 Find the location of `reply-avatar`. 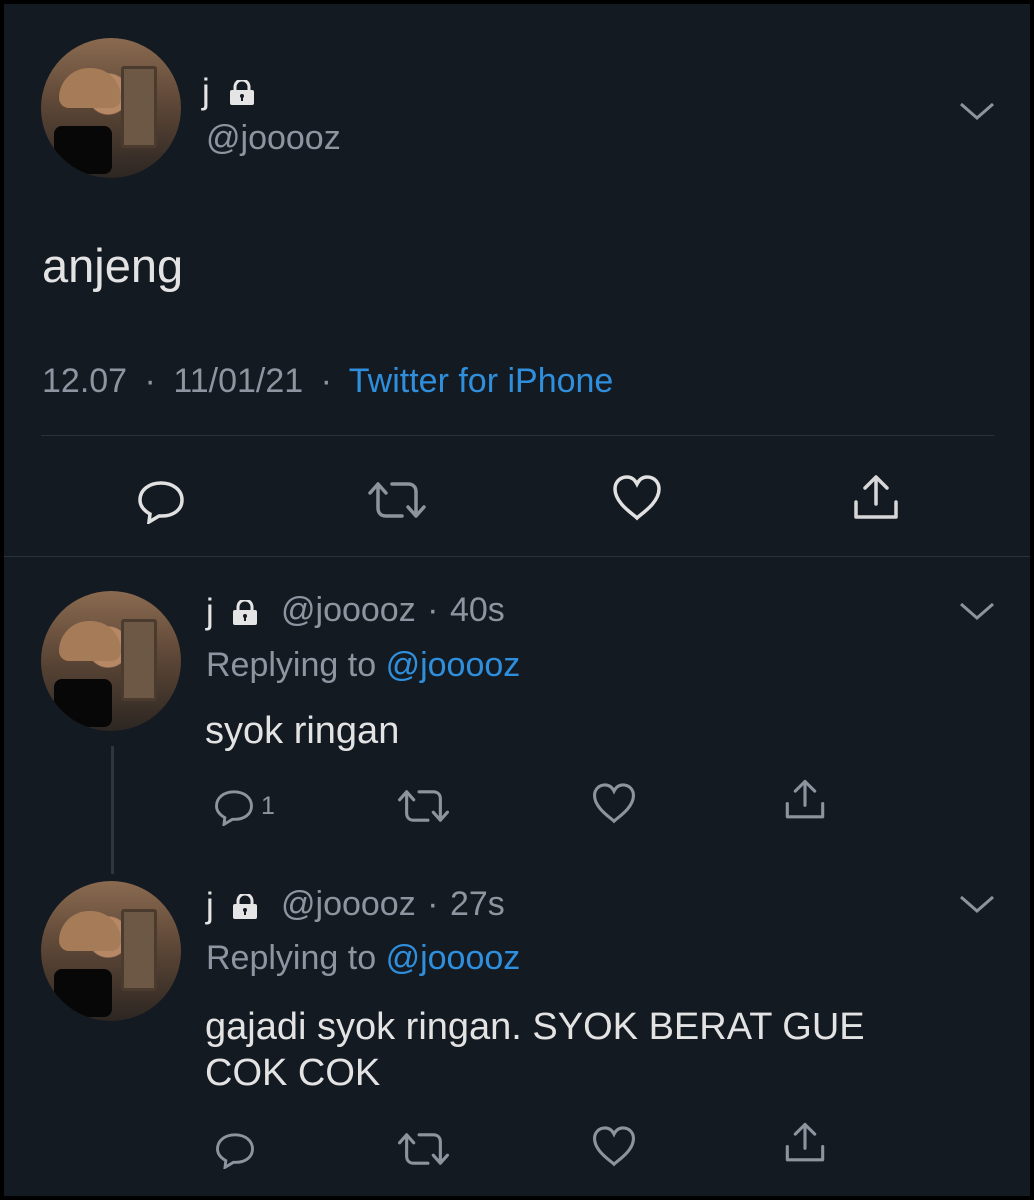

reply-avatar is located at coordinates (111, 661).